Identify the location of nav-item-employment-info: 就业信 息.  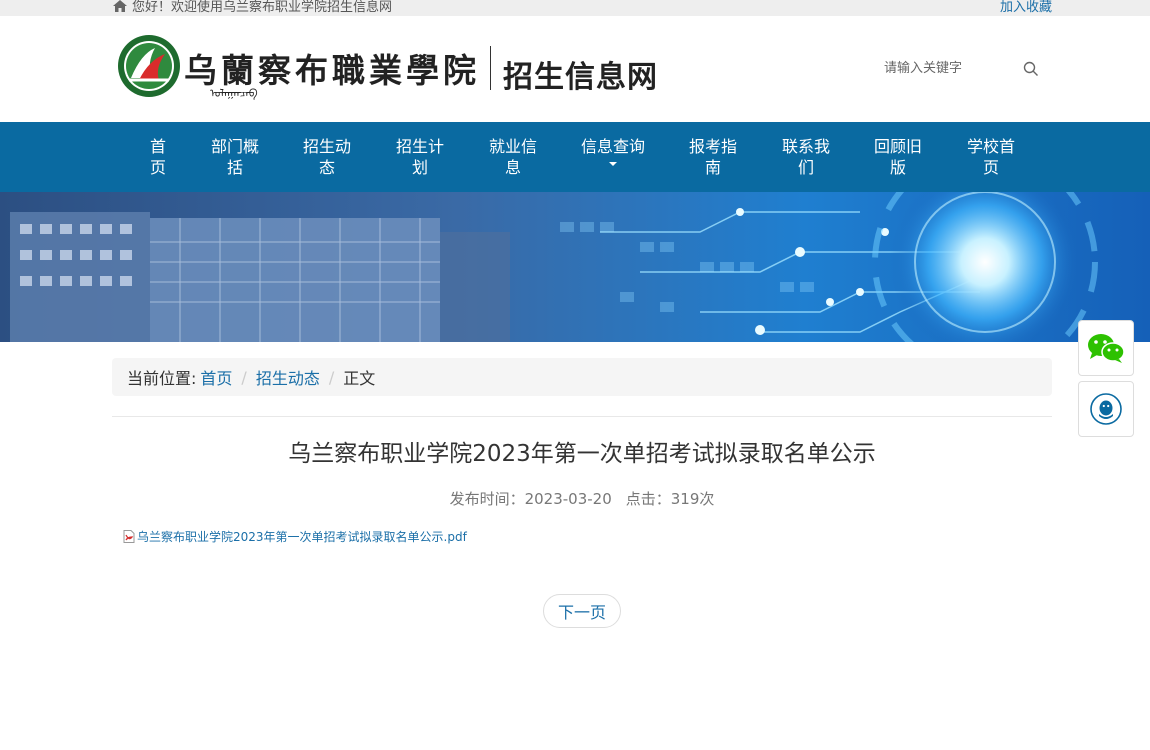
(513, 157).